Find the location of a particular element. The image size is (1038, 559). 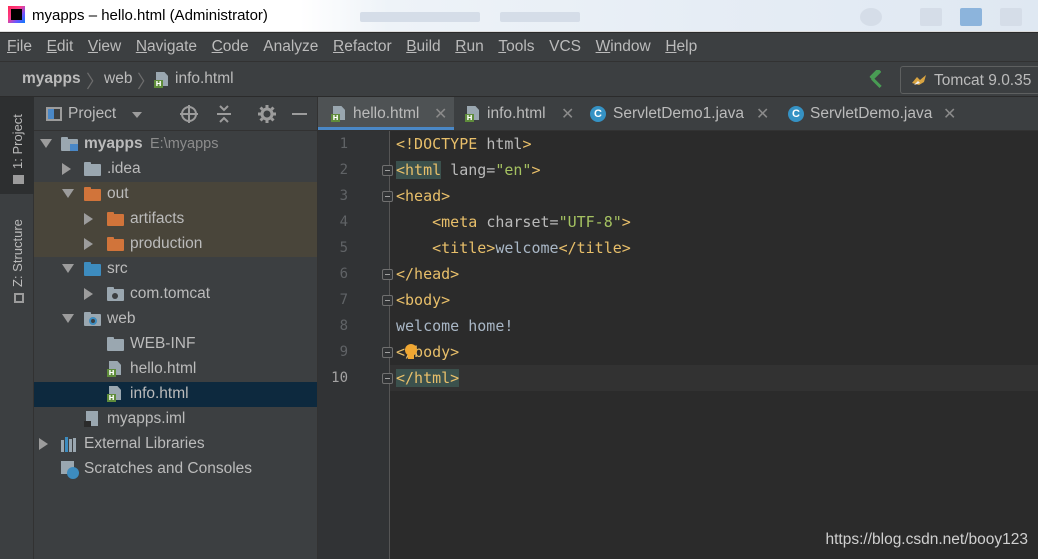

menu-window: Window is located at coordinates (623, 47).